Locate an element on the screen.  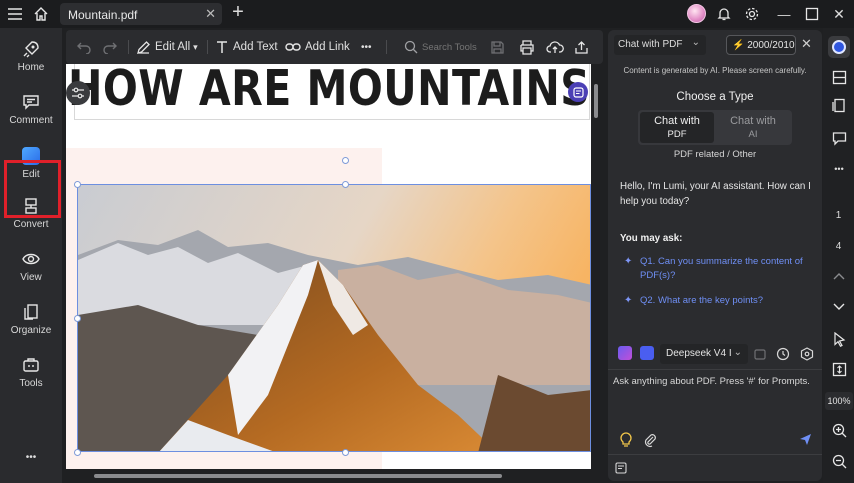
window-close-icon: ✕ is located at coordinates (839, 14).